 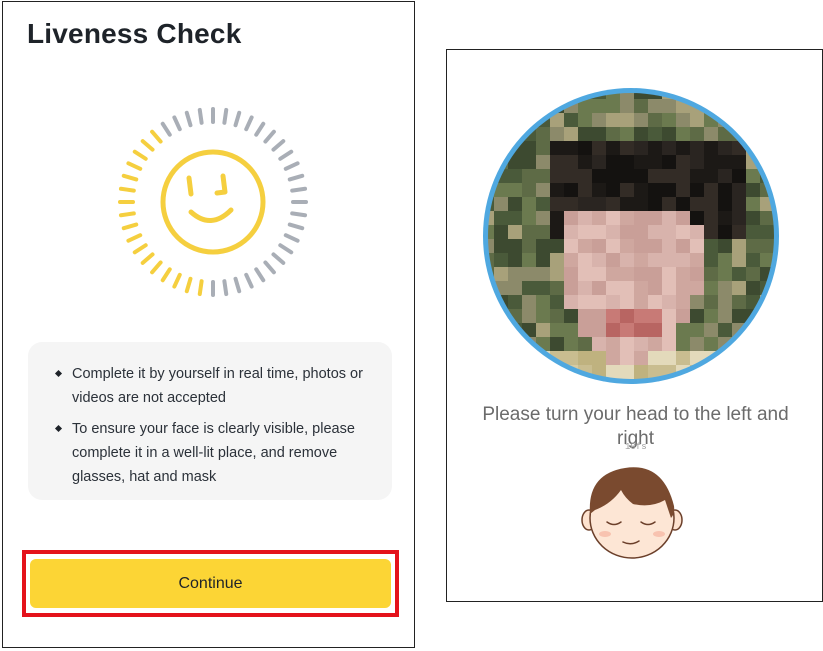 I want to click on continue-button: Continue, so click(x=210, y=583).